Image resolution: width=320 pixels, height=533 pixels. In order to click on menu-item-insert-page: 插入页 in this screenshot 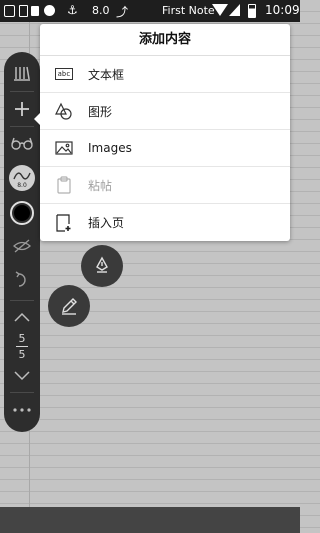, I will do `click(165, 222)`.